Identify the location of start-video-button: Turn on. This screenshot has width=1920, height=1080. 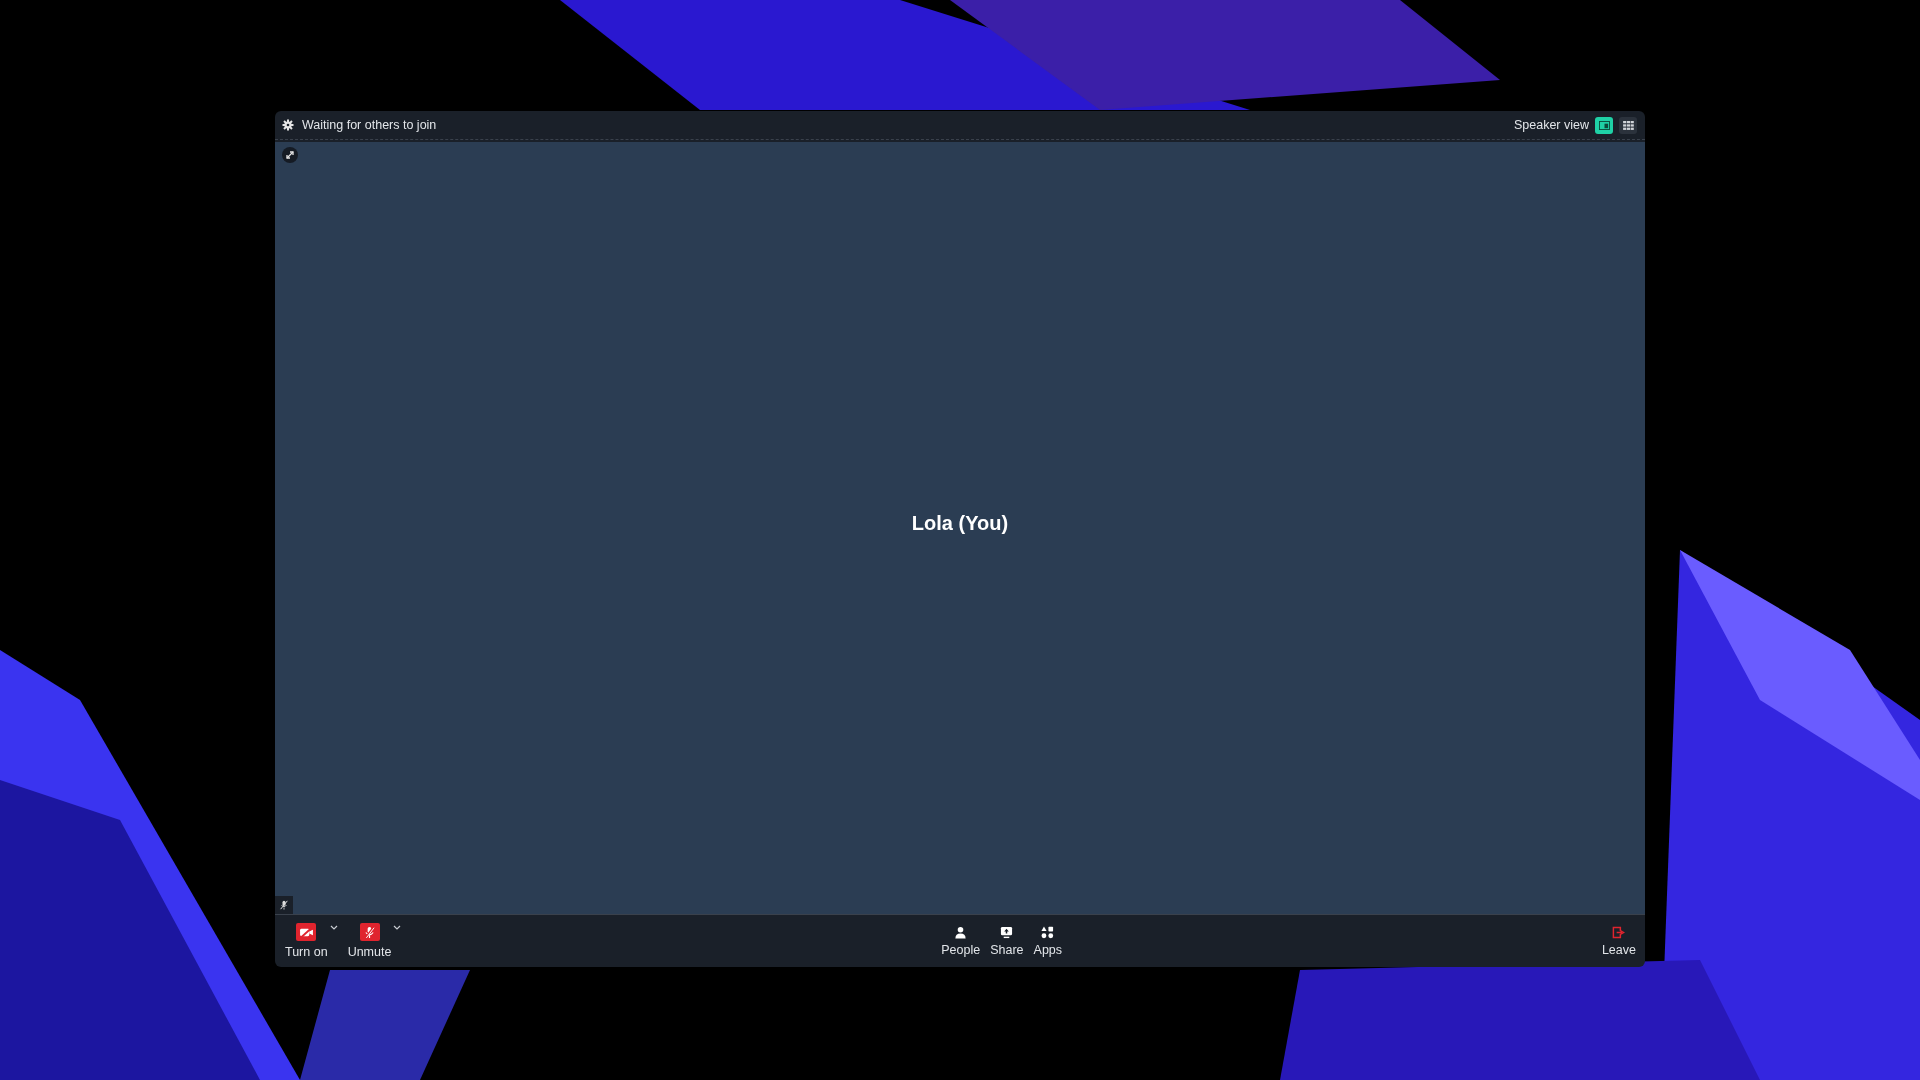
(306, 941).